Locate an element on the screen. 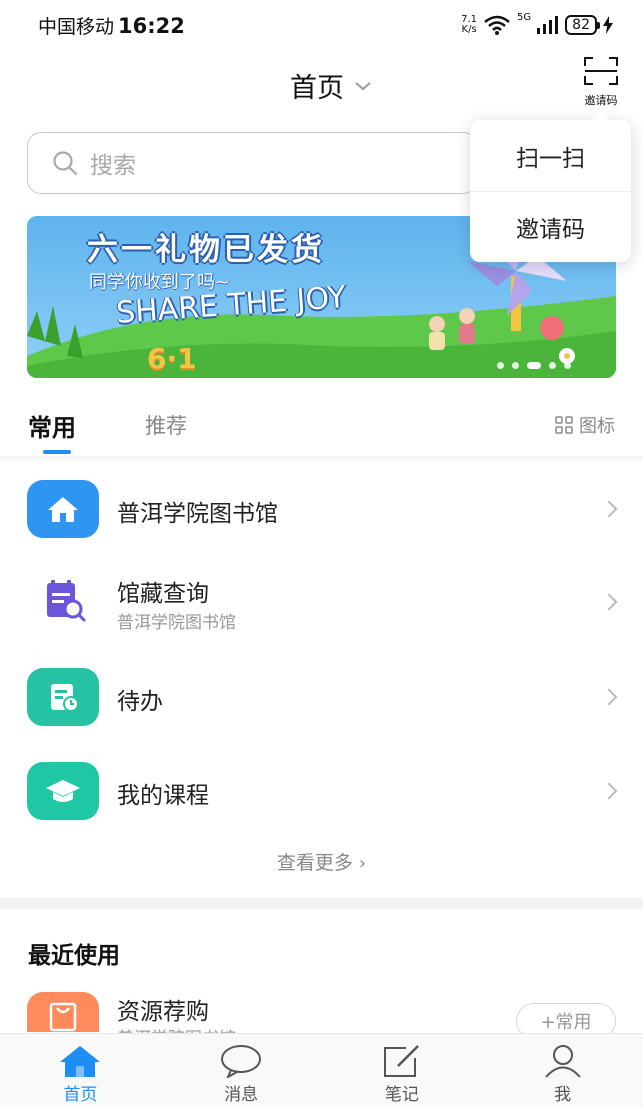 This screenshot has width=643, height=1107. list-item-library: 普洱学院图书馆 is located at coordinates (321, 508).